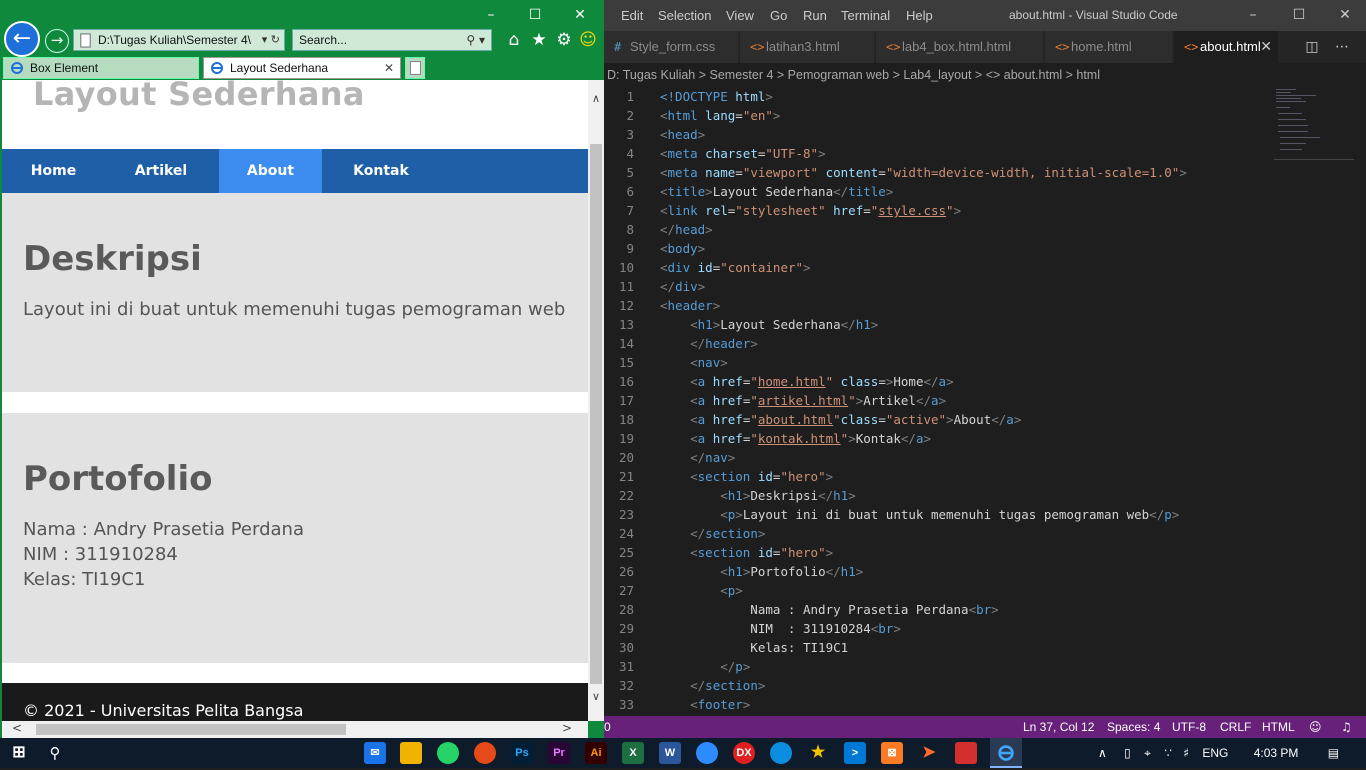  I want to click on menu-edit: Edit, so click(632, 15).